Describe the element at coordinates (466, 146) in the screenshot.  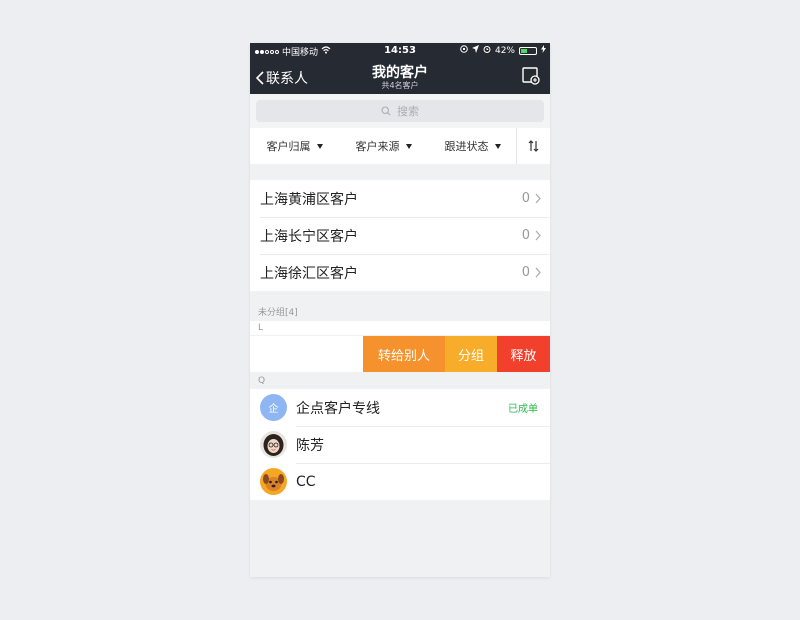
I see `filter-status-label: 跟进状态` at that location.